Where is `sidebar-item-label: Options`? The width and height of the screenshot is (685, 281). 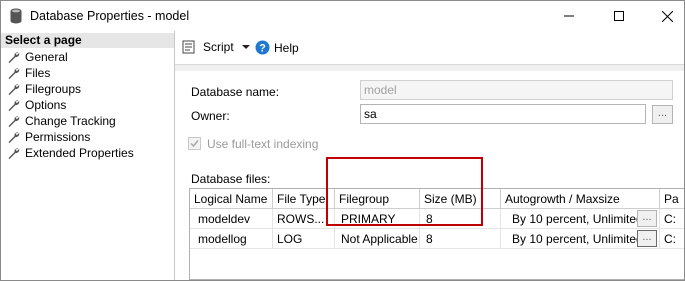
sidebar-item-label: Options is located at coordinates (46, 105).